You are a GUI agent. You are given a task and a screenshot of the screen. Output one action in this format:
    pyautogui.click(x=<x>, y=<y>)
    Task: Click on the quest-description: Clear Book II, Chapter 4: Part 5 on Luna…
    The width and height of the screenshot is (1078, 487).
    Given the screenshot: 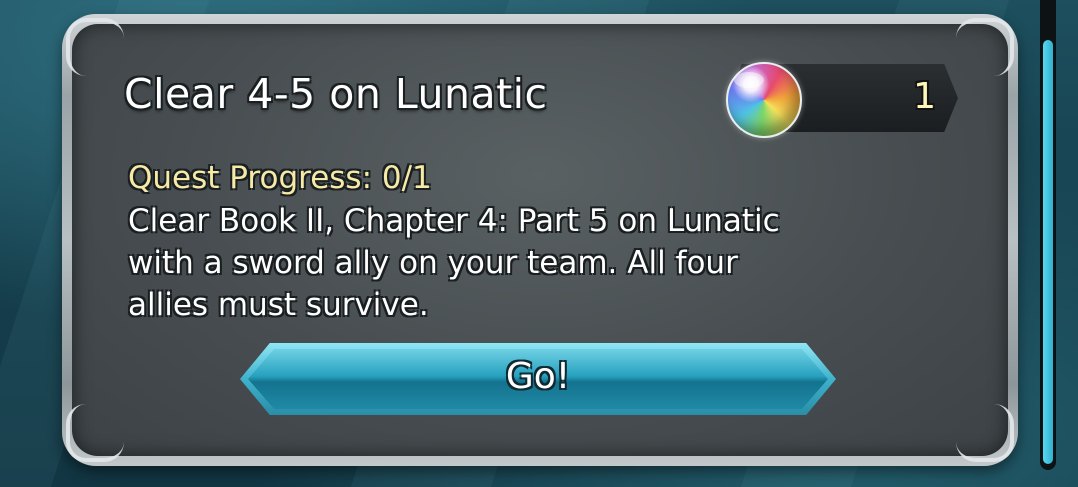 What is the action you would take?
    pyautogui.click(x=454, y=263)
    